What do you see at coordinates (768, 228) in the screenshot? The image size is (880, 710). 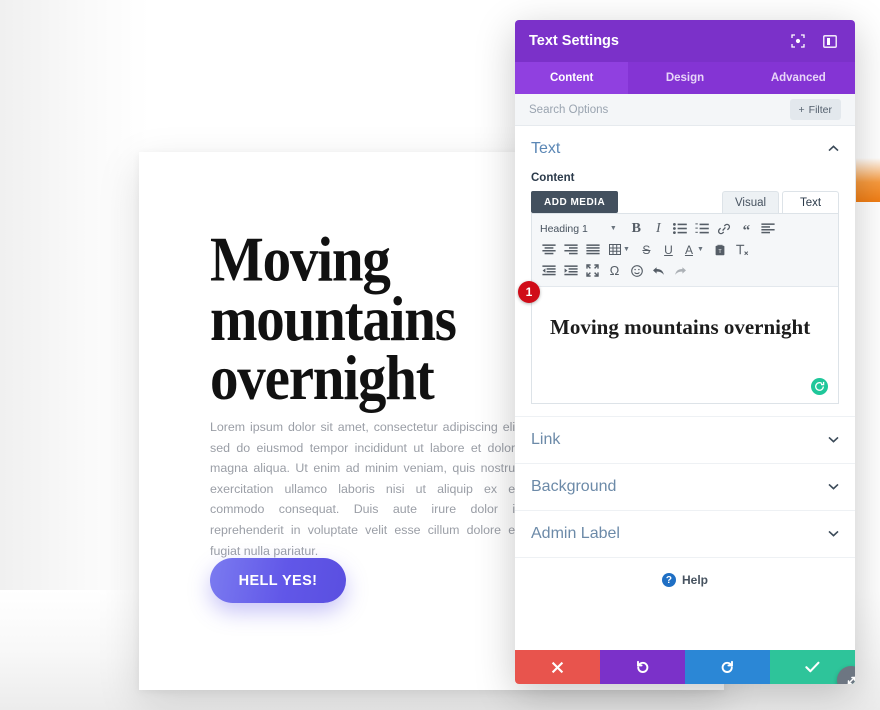 I see `align-left-icon` at bounding box center [768, 228].